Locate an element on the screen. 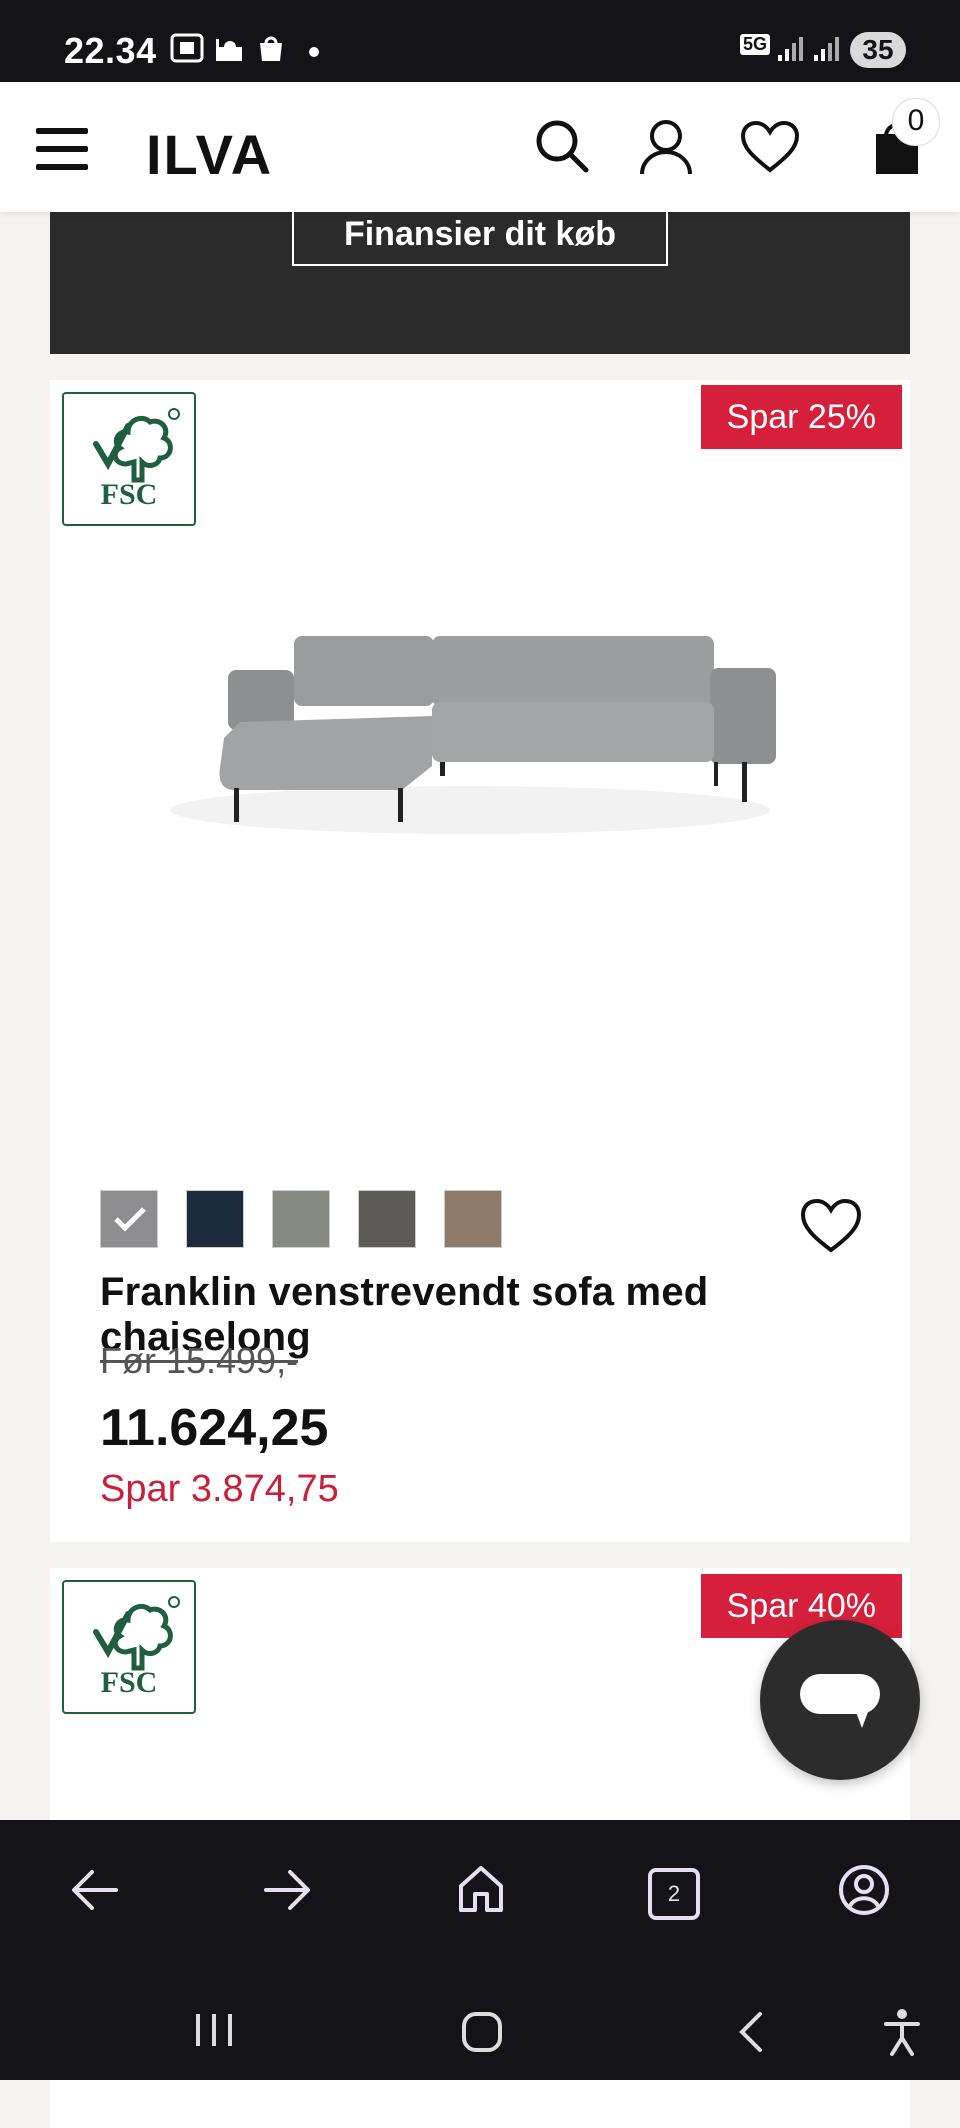 This screenshot has height=2128, width=960. account-icon is located at coordinates (666, 147).